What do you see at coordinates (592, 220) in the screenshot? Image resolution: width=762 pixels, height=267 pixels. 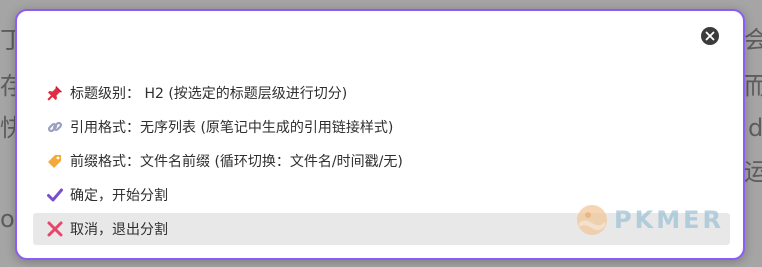 I see `pkmer-logo-icon` at bounding box center [592, 220].